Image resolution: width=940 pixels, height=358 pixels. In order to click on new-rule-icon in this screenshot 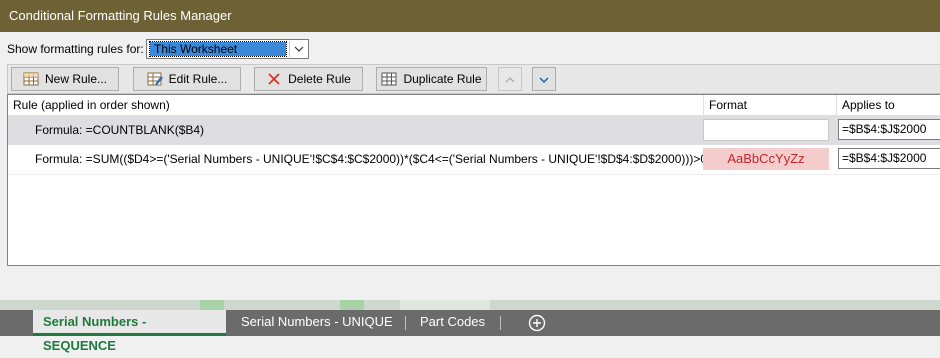, I will do `click(31, 79)`.